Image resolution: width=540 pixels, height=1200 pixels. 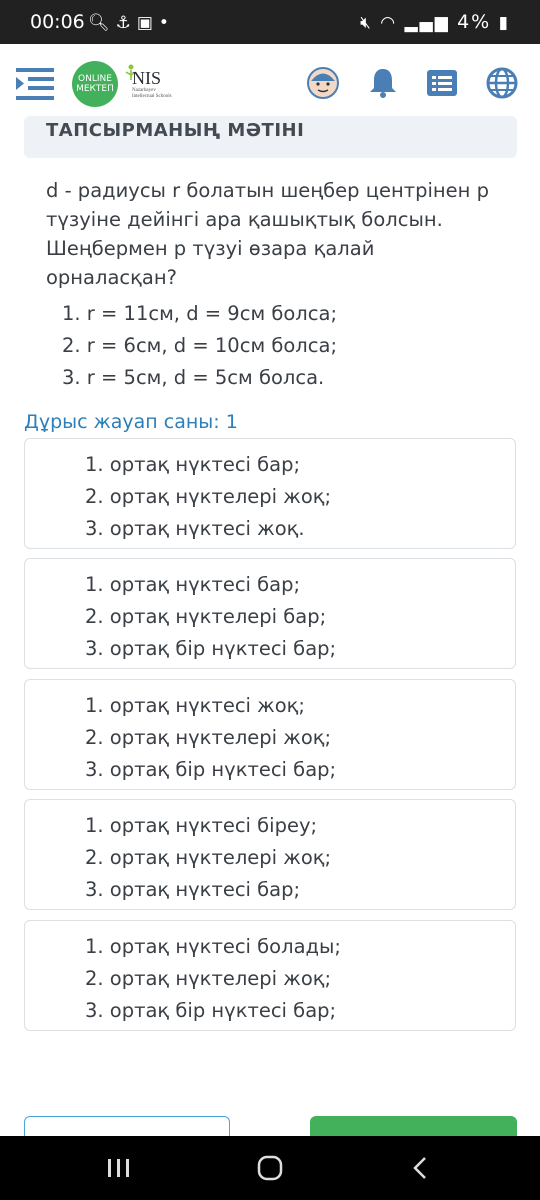 I want to click on wifi-icon: ◠, so click(x=389, y=23).